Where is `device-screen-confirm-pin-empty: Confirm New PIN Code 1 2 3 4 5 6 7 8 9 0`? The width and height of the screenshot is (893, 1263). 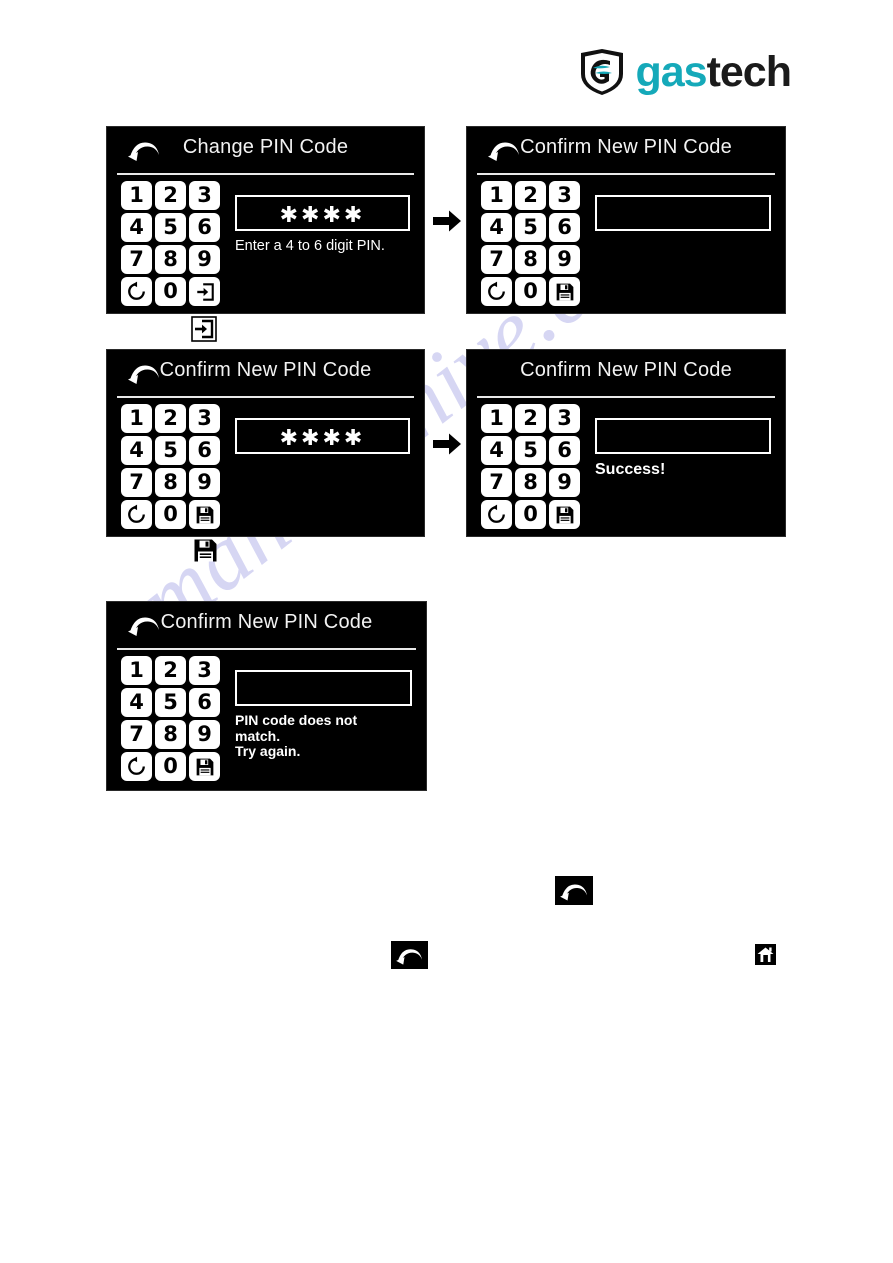
device-screen-confirm-pin-empty: Confirm New PIN Code 1 2 3 4 5 6 7 8 9 0 is located at coordinates (626, 220).